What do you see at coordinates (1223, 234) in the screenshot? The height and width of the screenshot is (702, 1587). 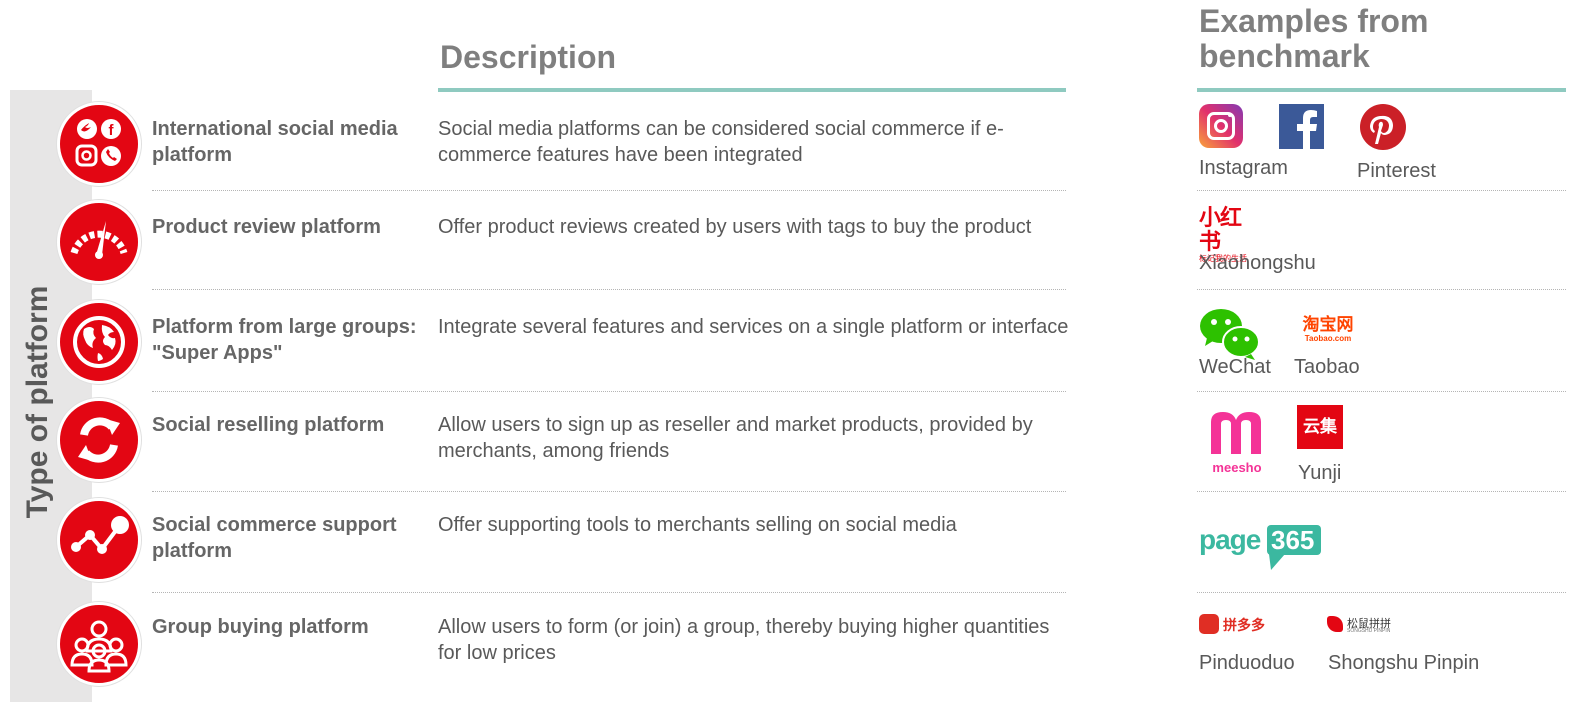 I see `xiaohongshu-logo: 小红书 标记我的生活` at bounding box center [1223, 234].